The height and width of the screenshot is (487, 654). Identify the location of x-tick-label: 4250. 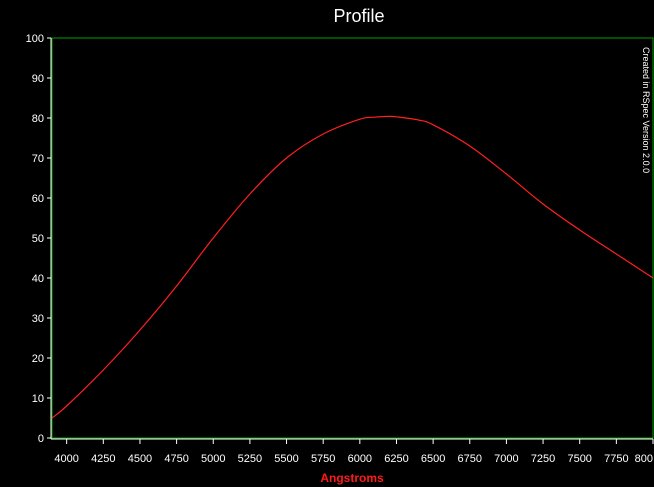
(103, 459).